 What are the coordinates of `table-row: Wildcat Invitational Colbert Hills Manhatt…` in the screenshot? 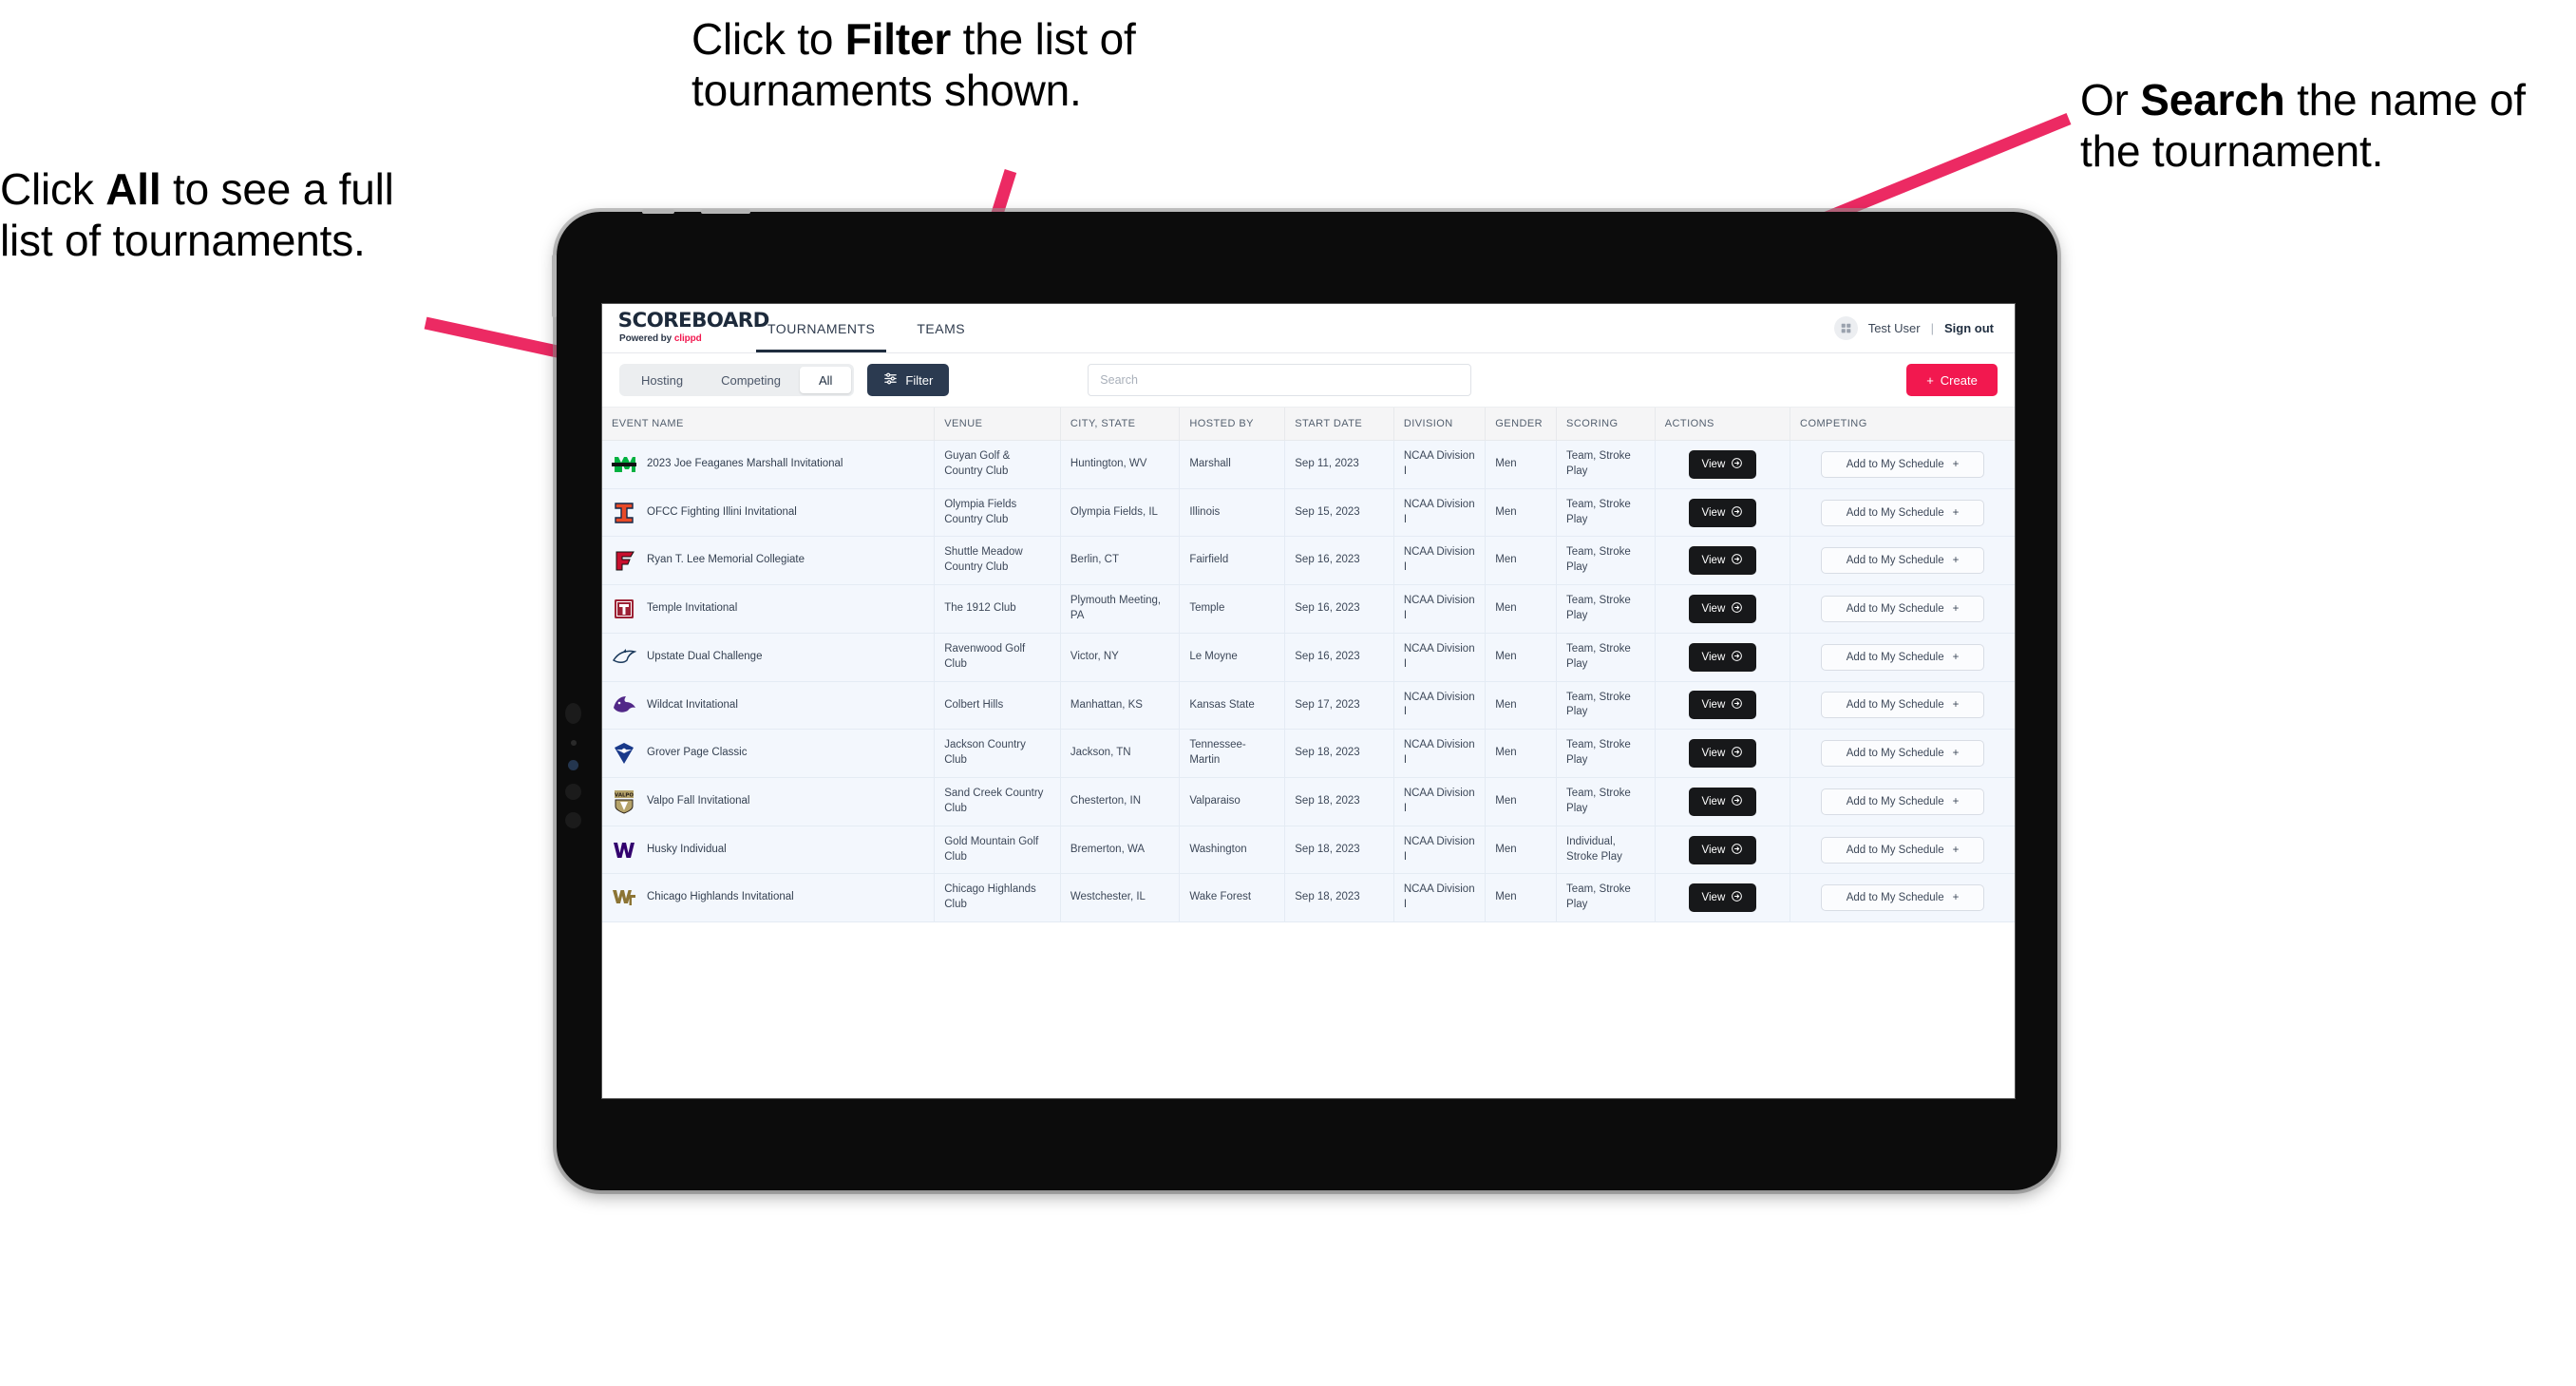 It's located at (1308, 706).